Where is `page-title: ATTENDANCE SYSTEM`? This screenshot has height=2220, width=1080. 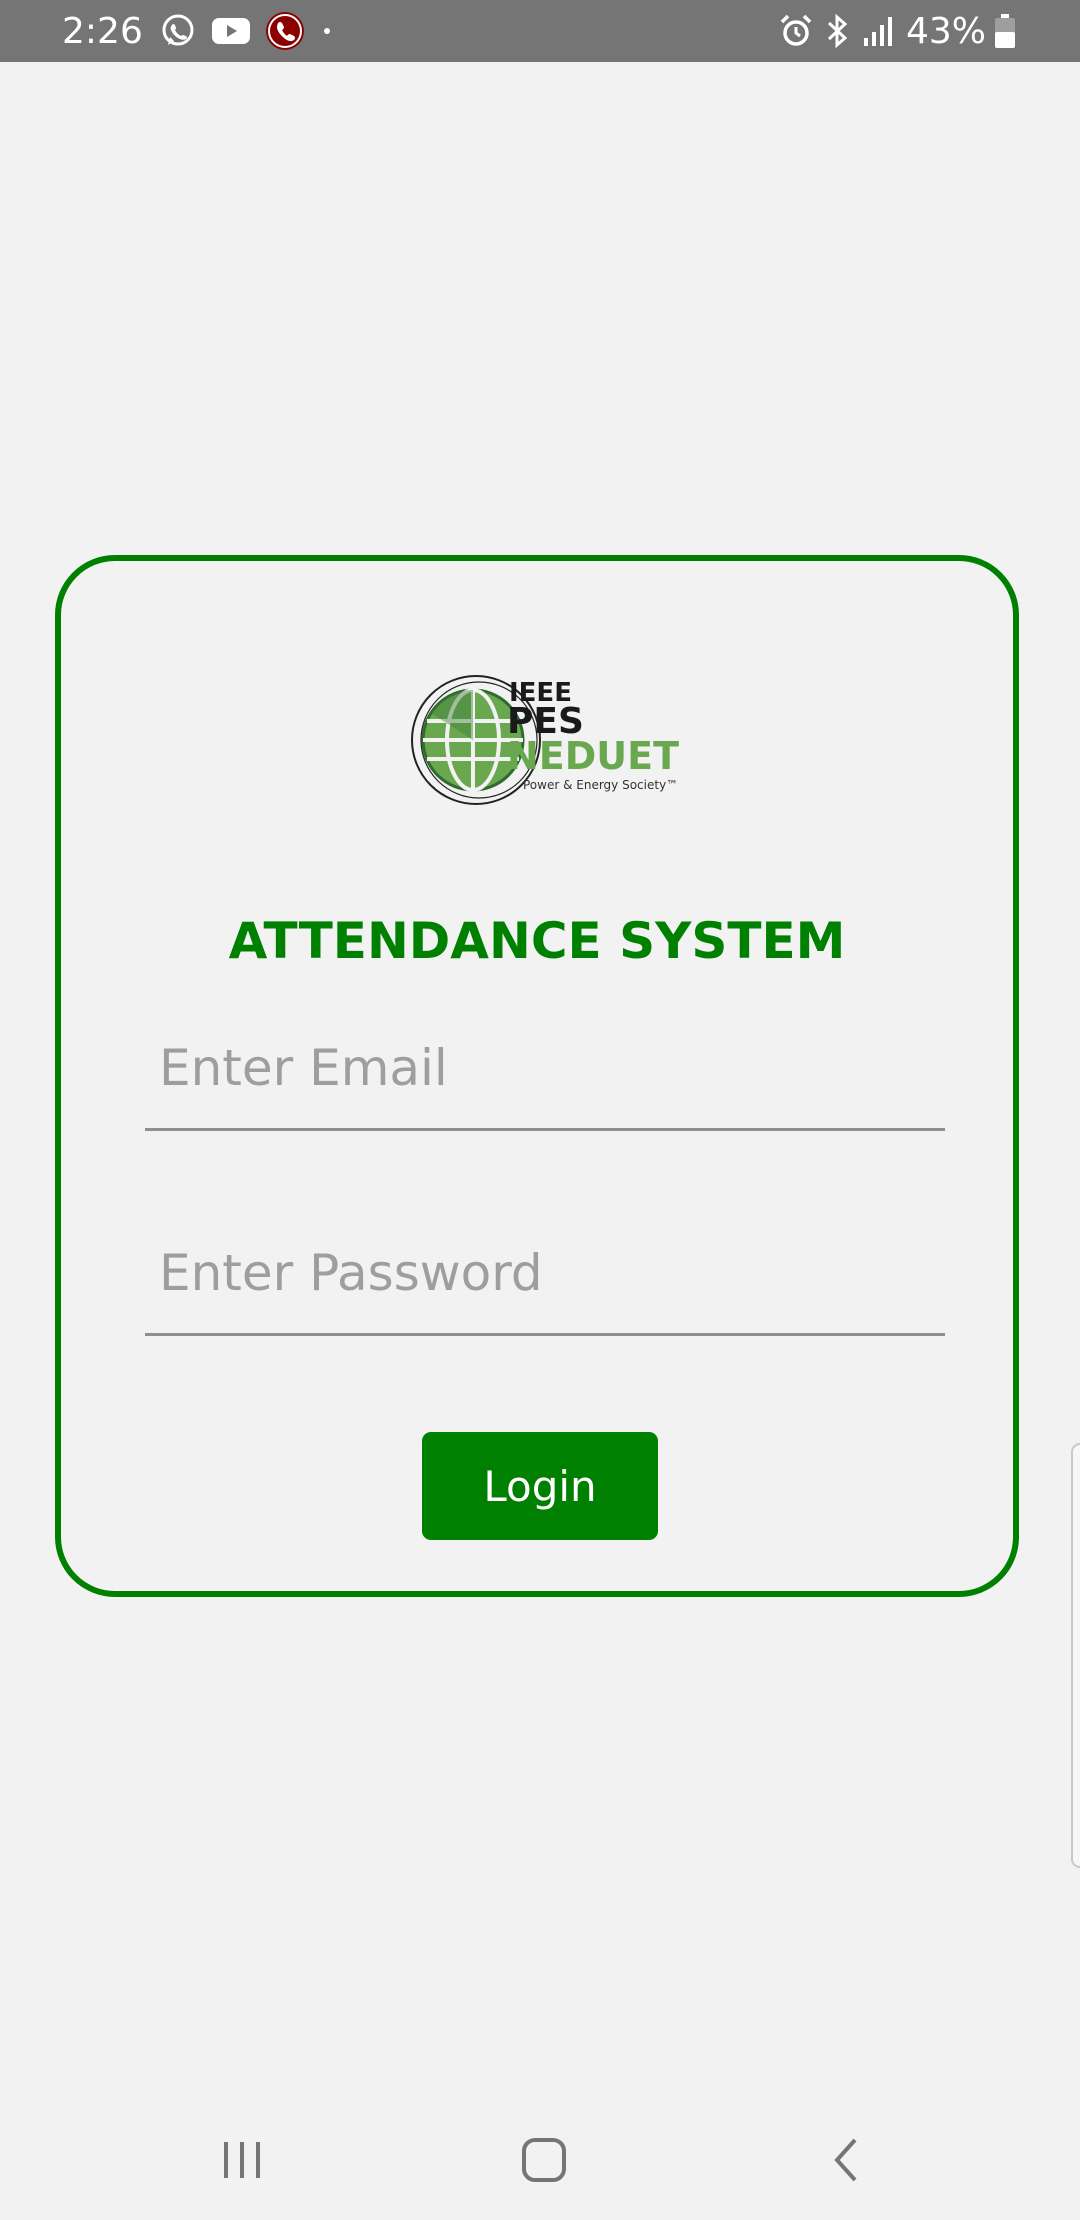 page-title: ATTENDANCE SYSTEM is located at coordinates (537, 941).